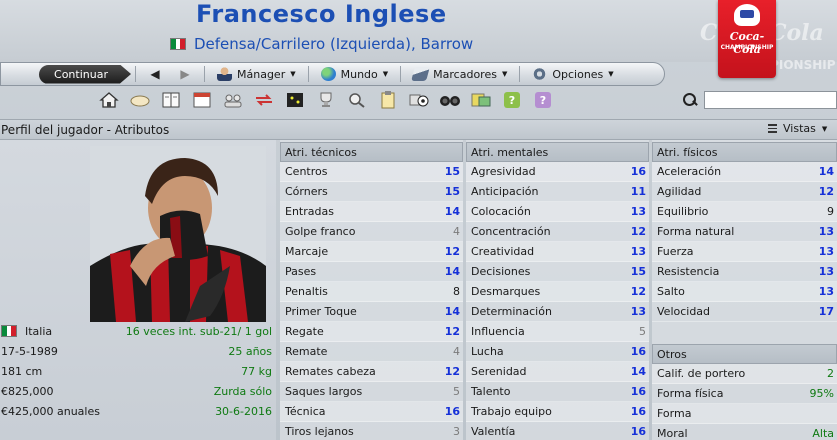 The height and width of the screenshot is (440, 837). Describe the element at coordinates (744, 374) in the screenshot. I see `attribute-row: Calif. de portero 2` at that location.